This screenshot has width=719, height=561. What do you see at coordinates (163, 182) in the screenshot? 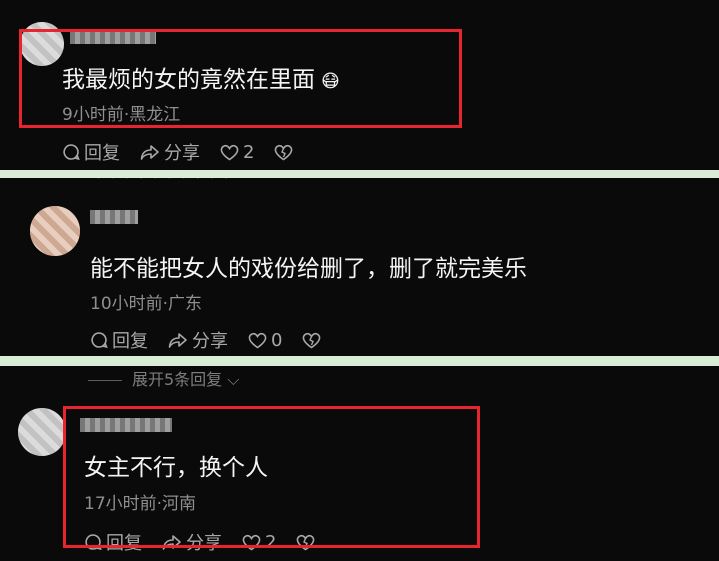
I see `faded-text: · · · · · · · · · ·` at bounding box center [163, 182].